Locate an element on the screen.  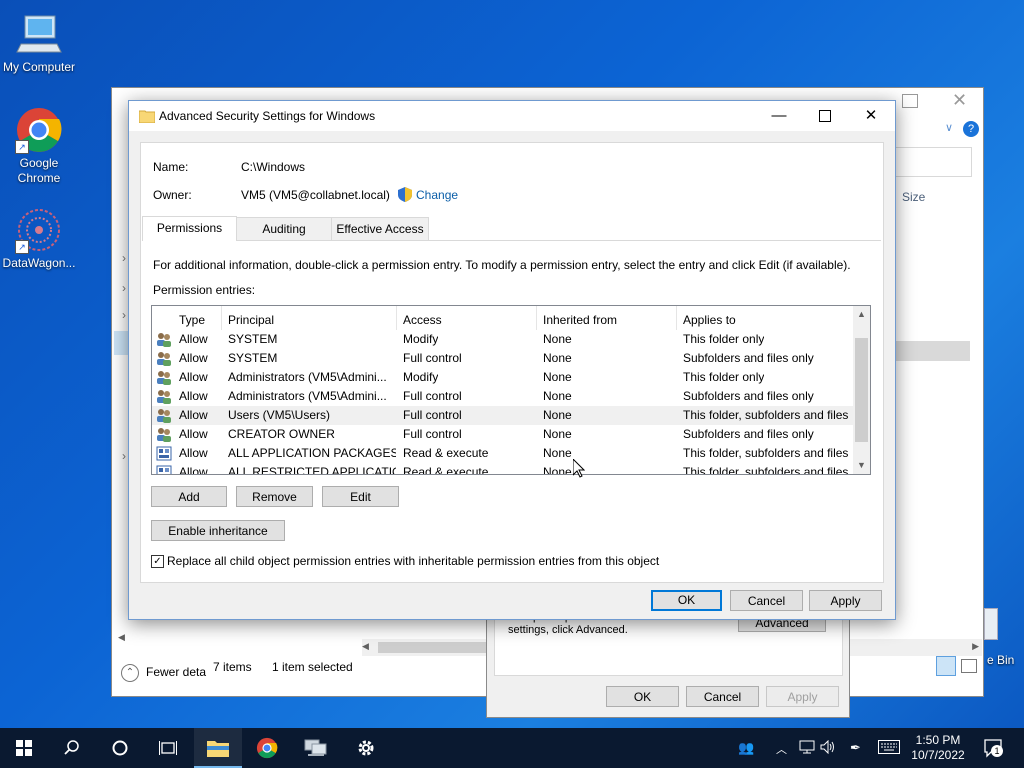
desktop-icon-google-chrome: ↗ Google Chrome is located at coordinates (39, 146).